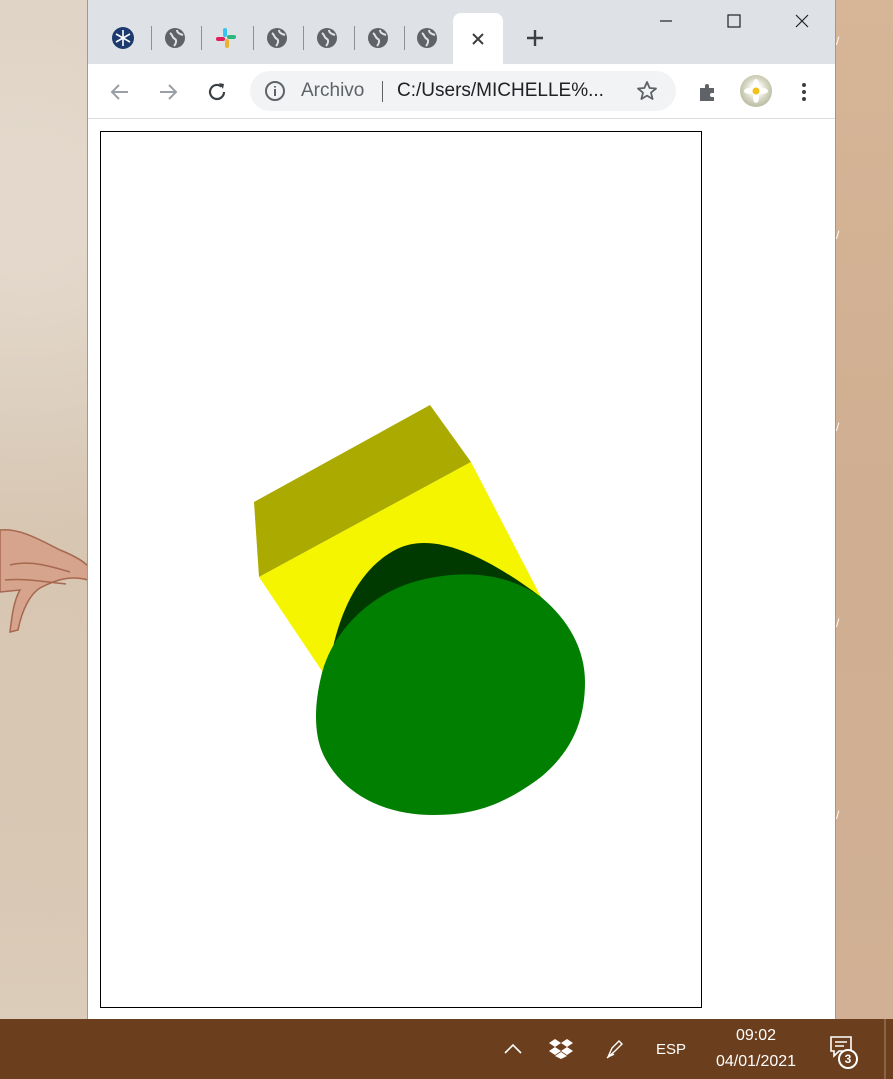 Image resolution: width=893 pixels, height=1079 pixels. I want to click on back-arrow-icon, so click(119, 92).